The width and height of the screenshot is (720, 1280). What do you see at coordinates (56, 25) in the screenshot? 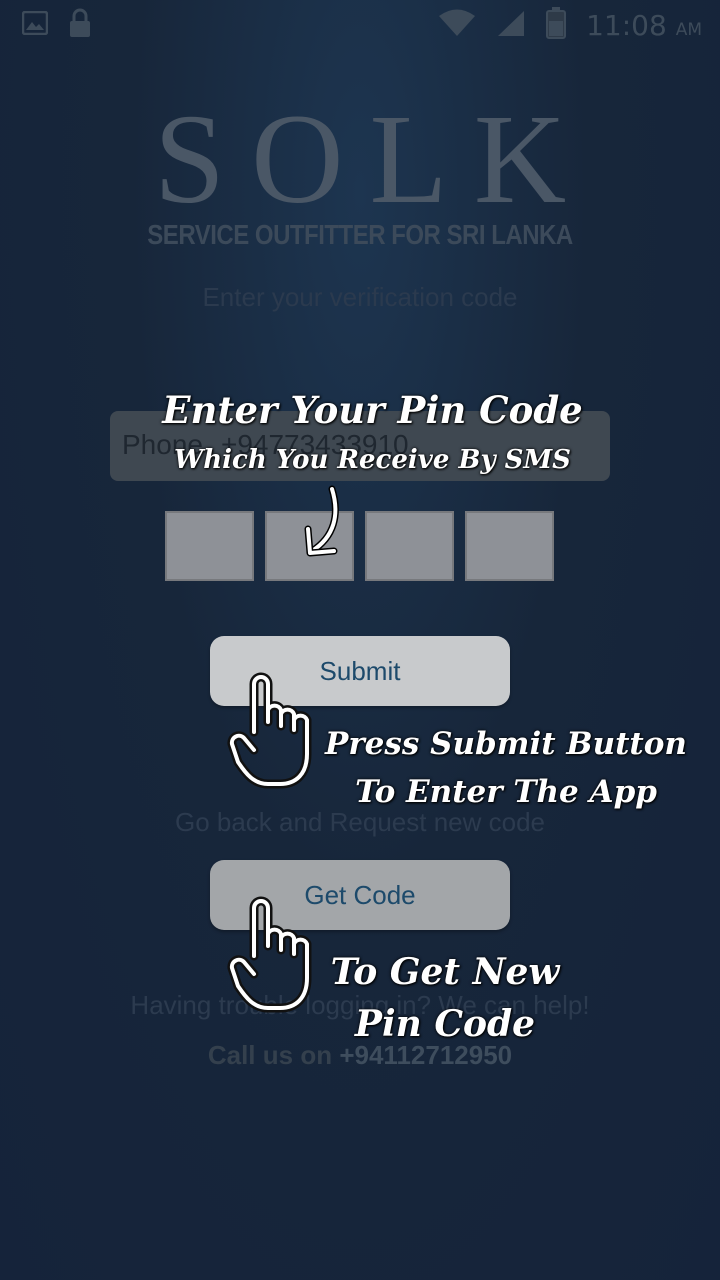
I see `status-left` at bounding box center [56, 25].